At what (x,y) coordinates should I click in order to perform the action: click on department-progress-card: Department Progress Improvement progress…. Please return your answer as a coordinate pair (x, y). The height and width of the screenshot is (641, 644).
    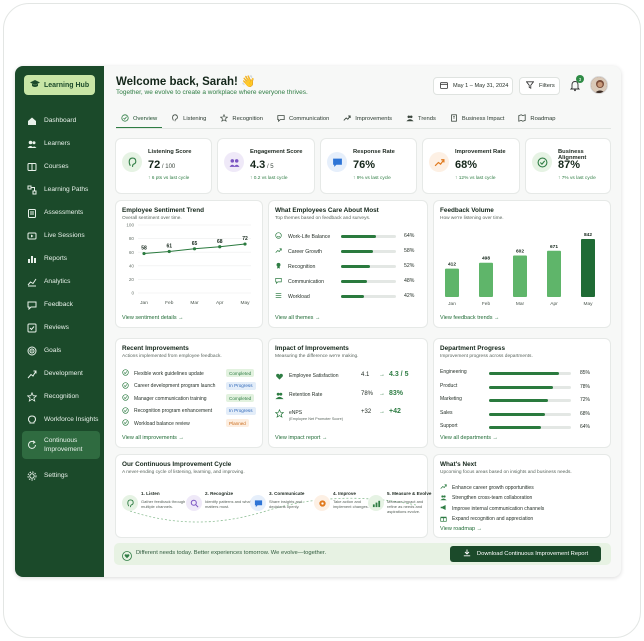
    Looking at the image, I should click on (522, 393).